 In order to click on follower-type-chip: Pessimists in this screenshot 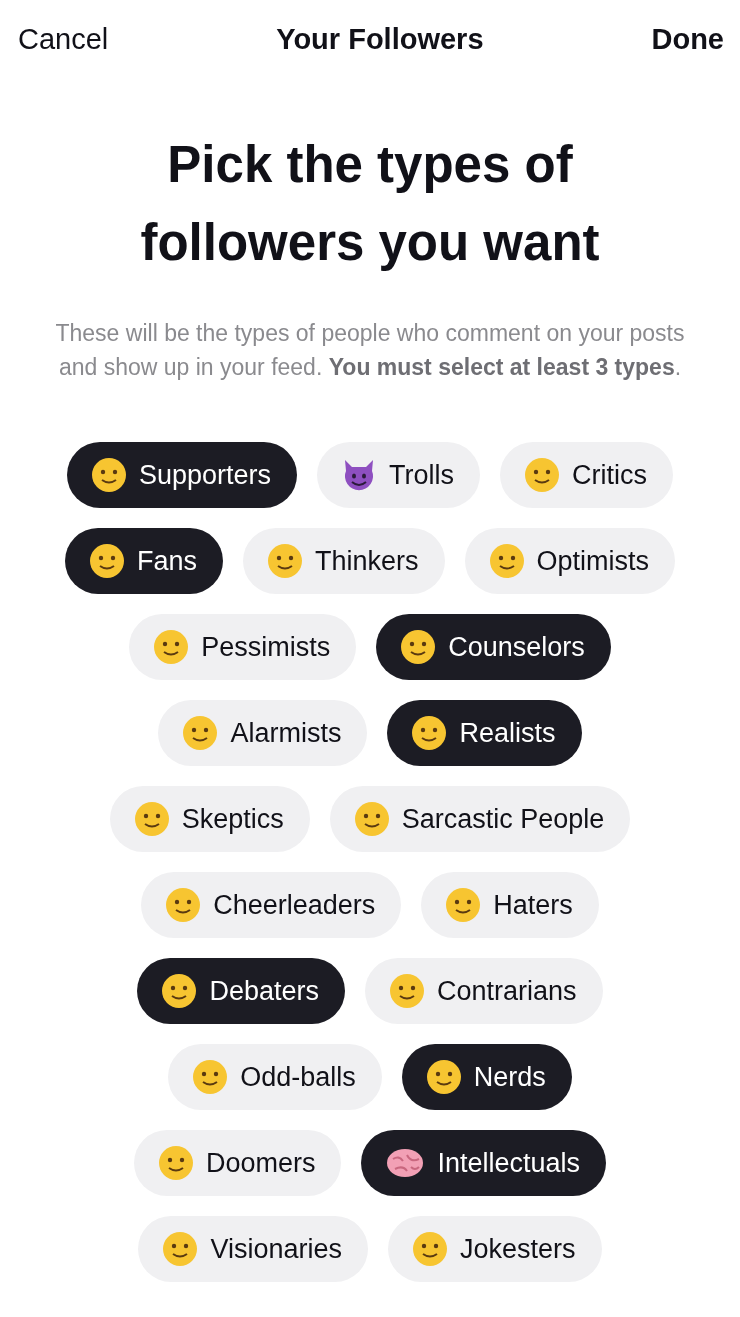, I will do `click(243, 647)`.